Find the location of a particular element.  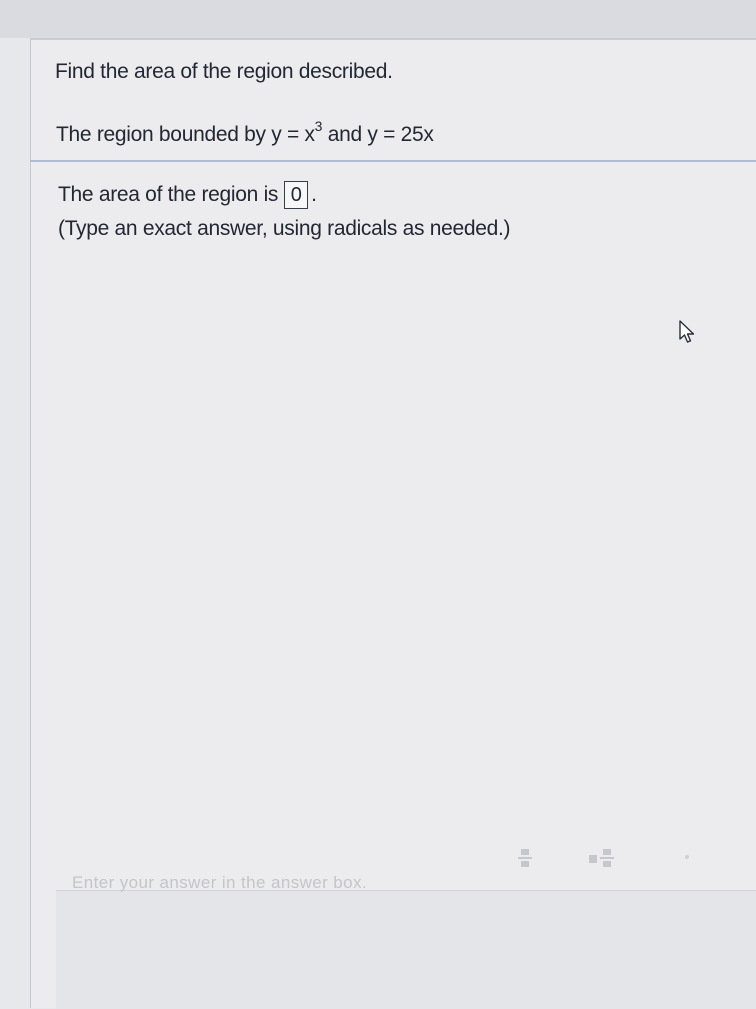

bottom-bar is located at coordinates (406, 949).